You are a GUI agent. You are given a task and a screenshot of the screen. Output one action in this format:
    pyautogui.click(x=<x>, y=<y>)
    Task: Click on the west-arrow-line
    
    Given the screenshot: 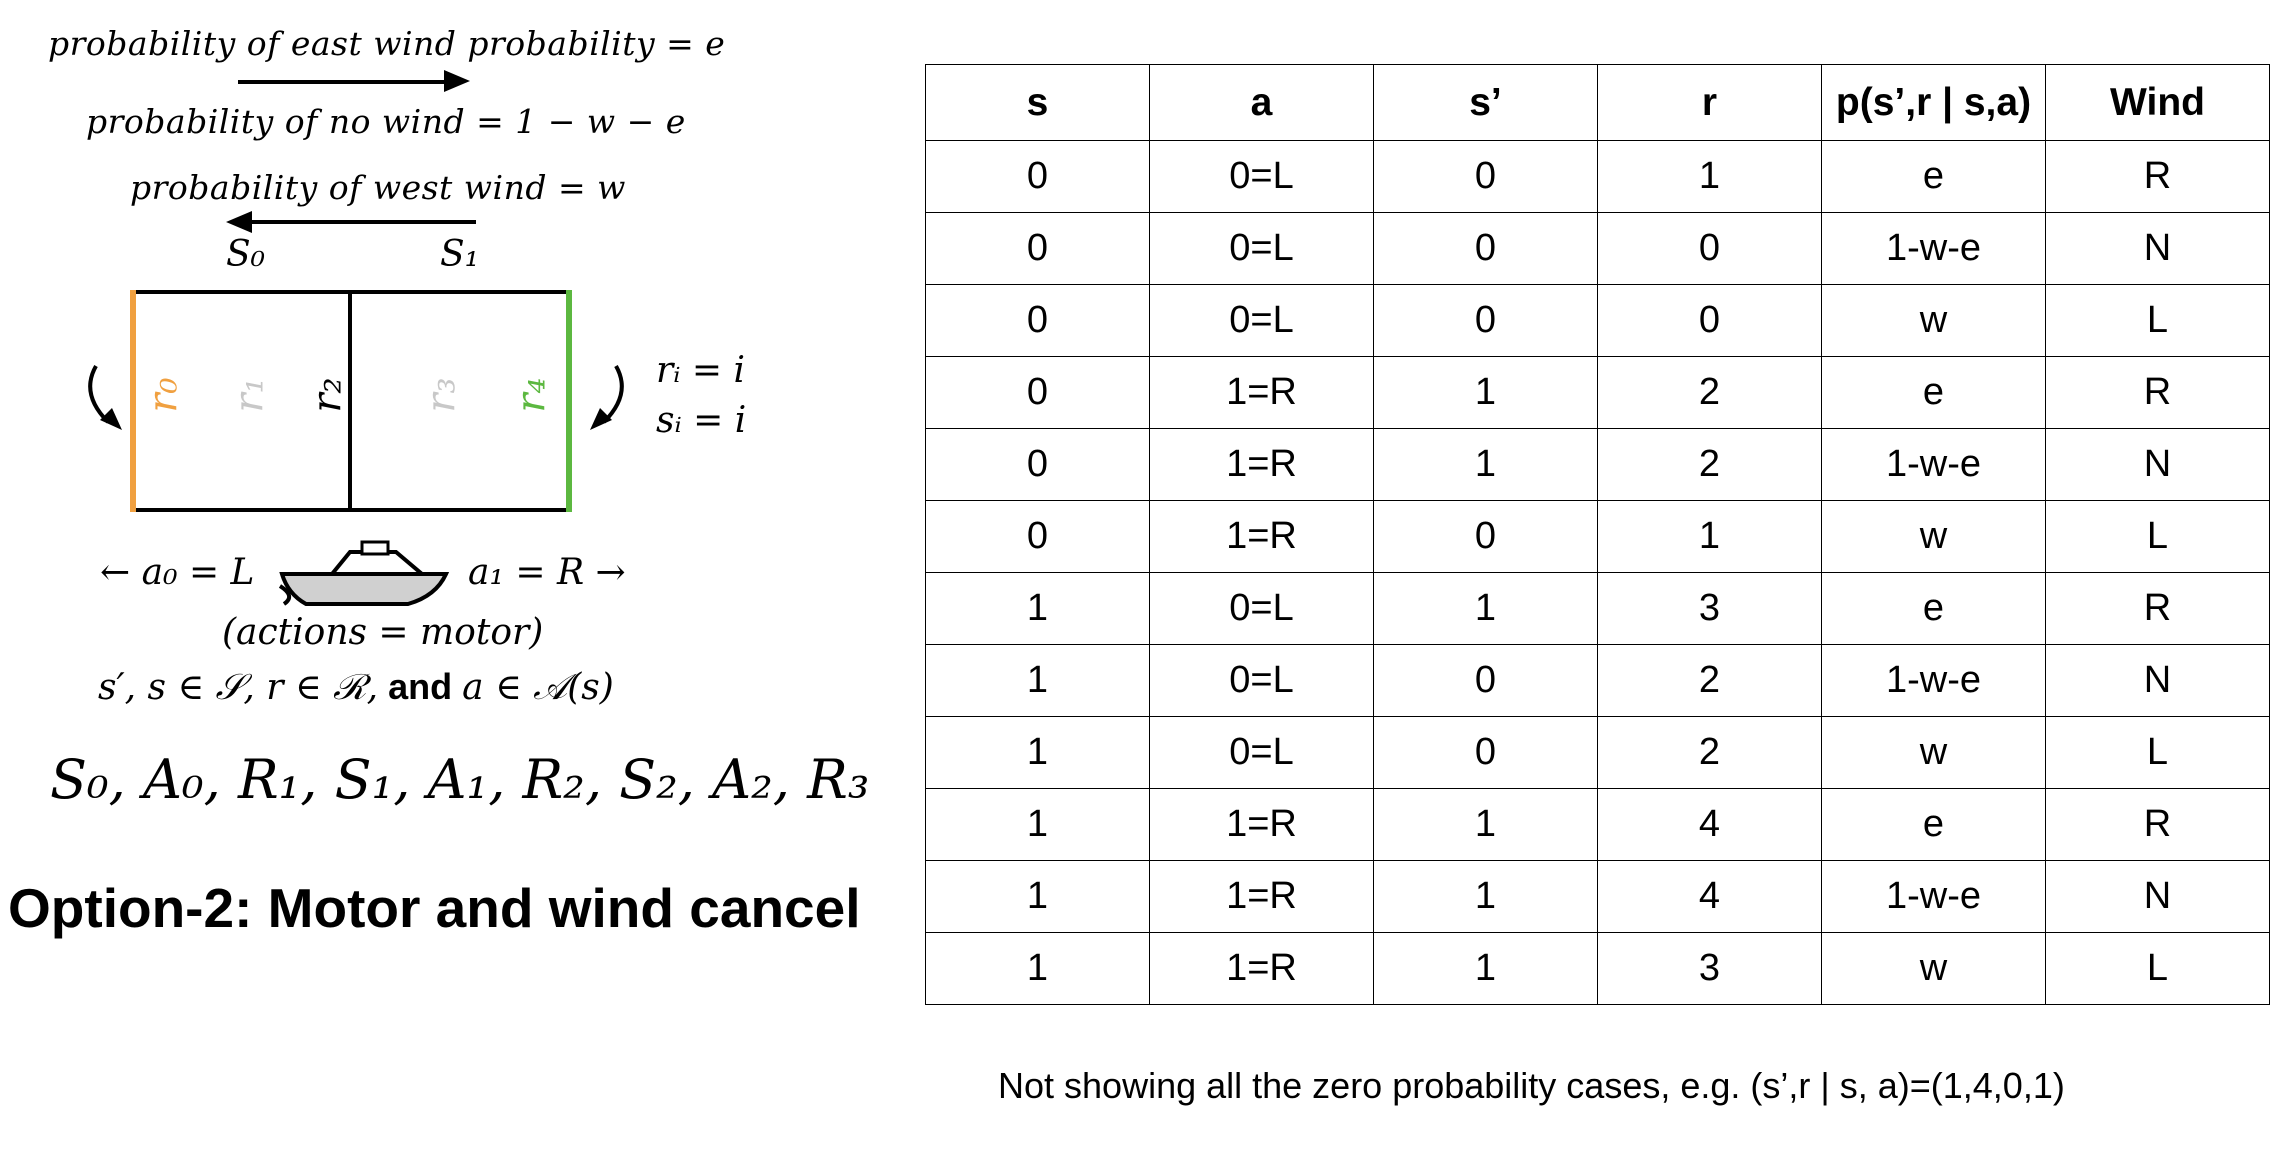 What is the action you would take?
    pyautogui.click(x=363, y=222)
    